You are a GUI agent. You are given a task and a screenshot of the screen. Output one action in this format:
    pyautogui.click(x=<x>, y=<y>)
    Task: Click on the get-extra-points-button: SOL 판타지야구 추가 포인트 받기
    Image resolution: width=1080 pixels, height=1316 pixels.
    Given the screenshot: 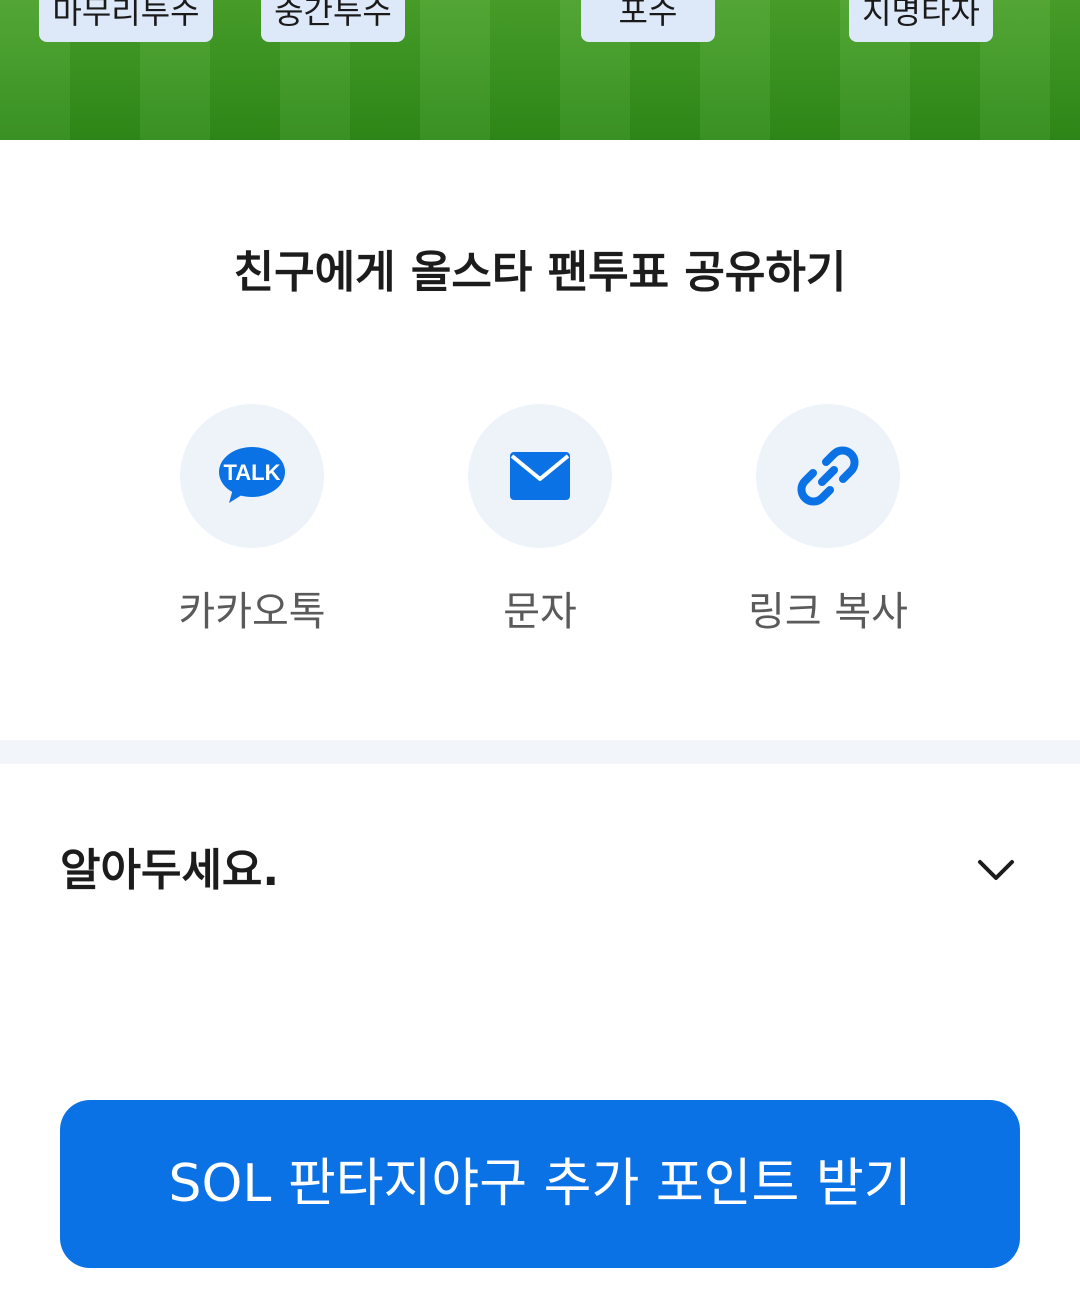 What is the action you would take?
    pyautogui.click(x=540, y=1184)
    